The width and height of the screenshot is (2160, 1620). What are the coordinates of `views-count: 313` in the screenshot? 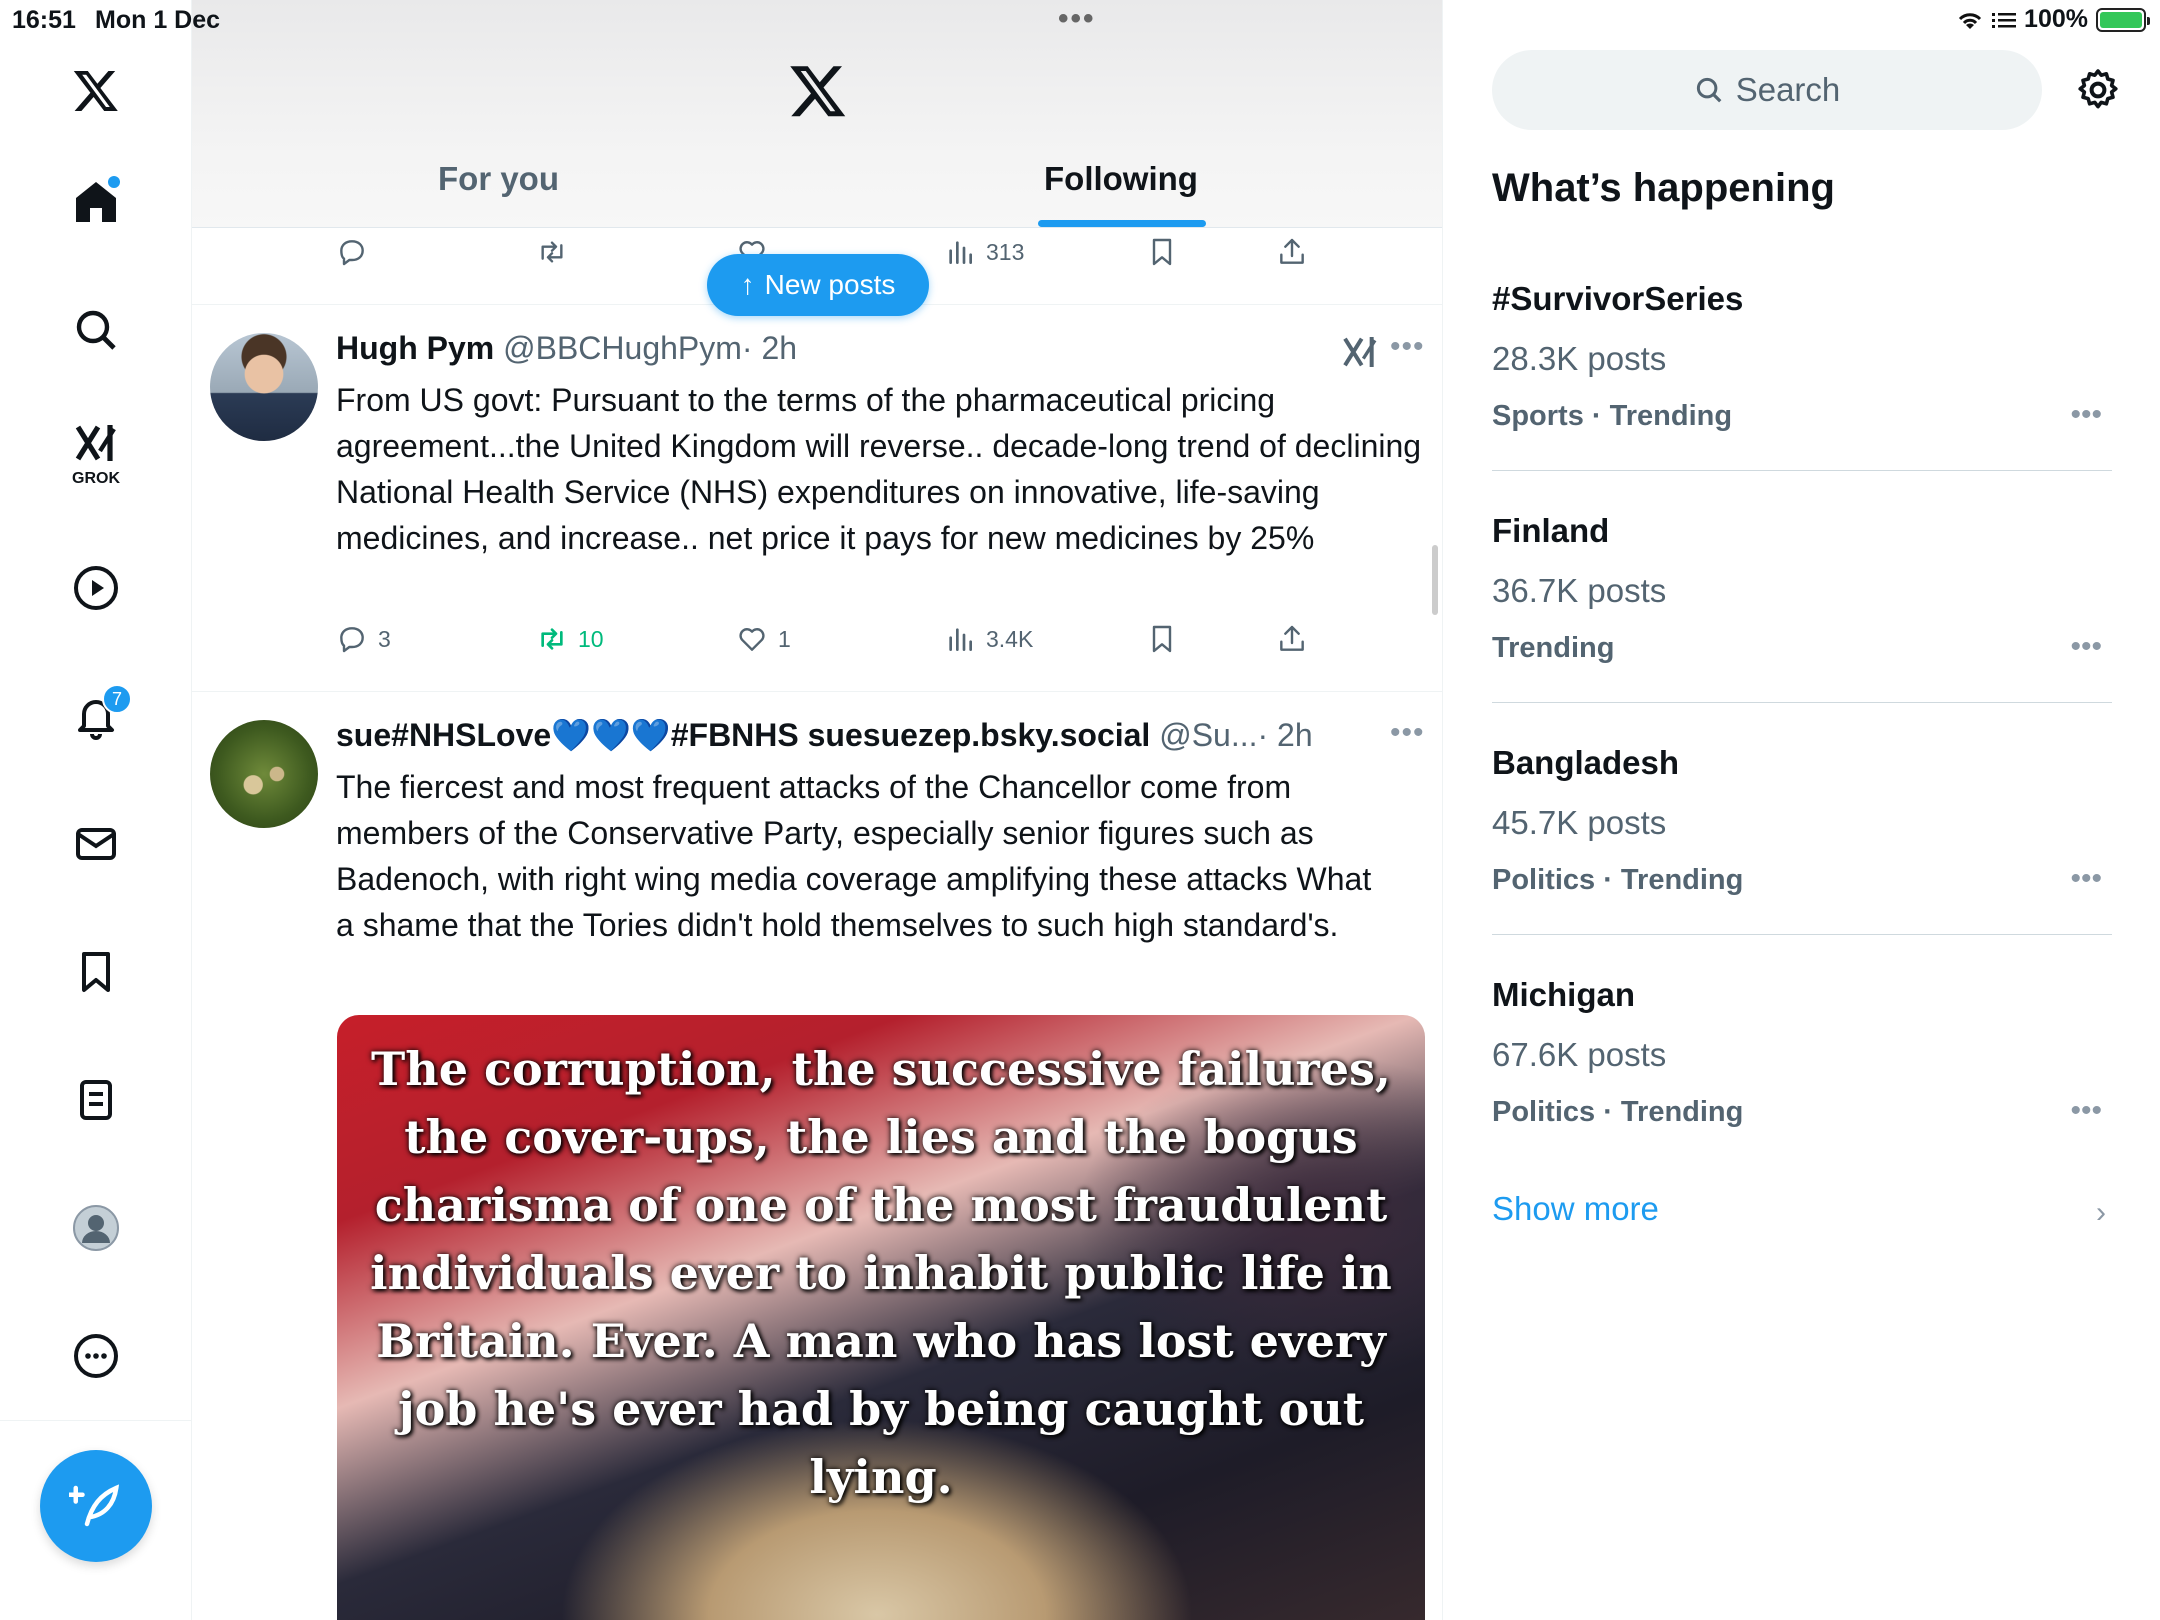 It's located at (1005, 251).